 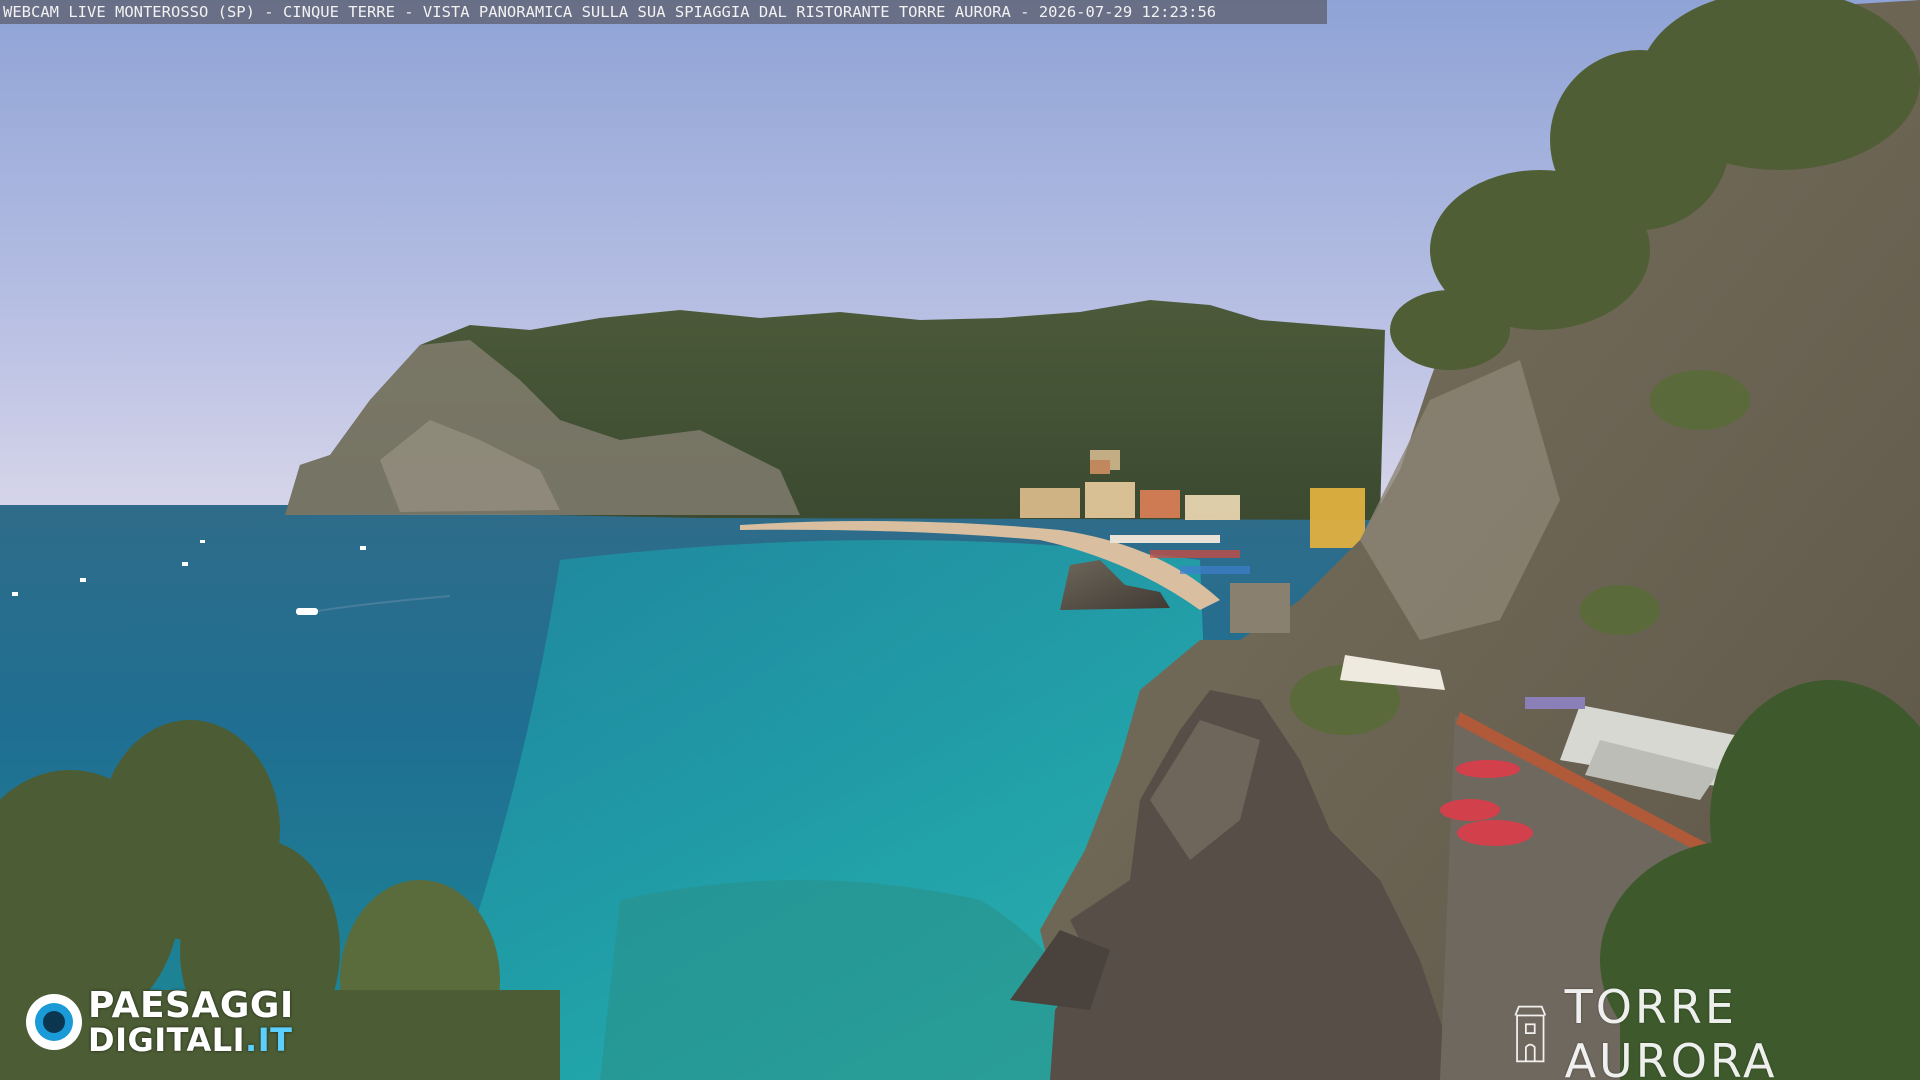 I want to click on logo-line2: DIGITALI, so click(x=167, y=1040).